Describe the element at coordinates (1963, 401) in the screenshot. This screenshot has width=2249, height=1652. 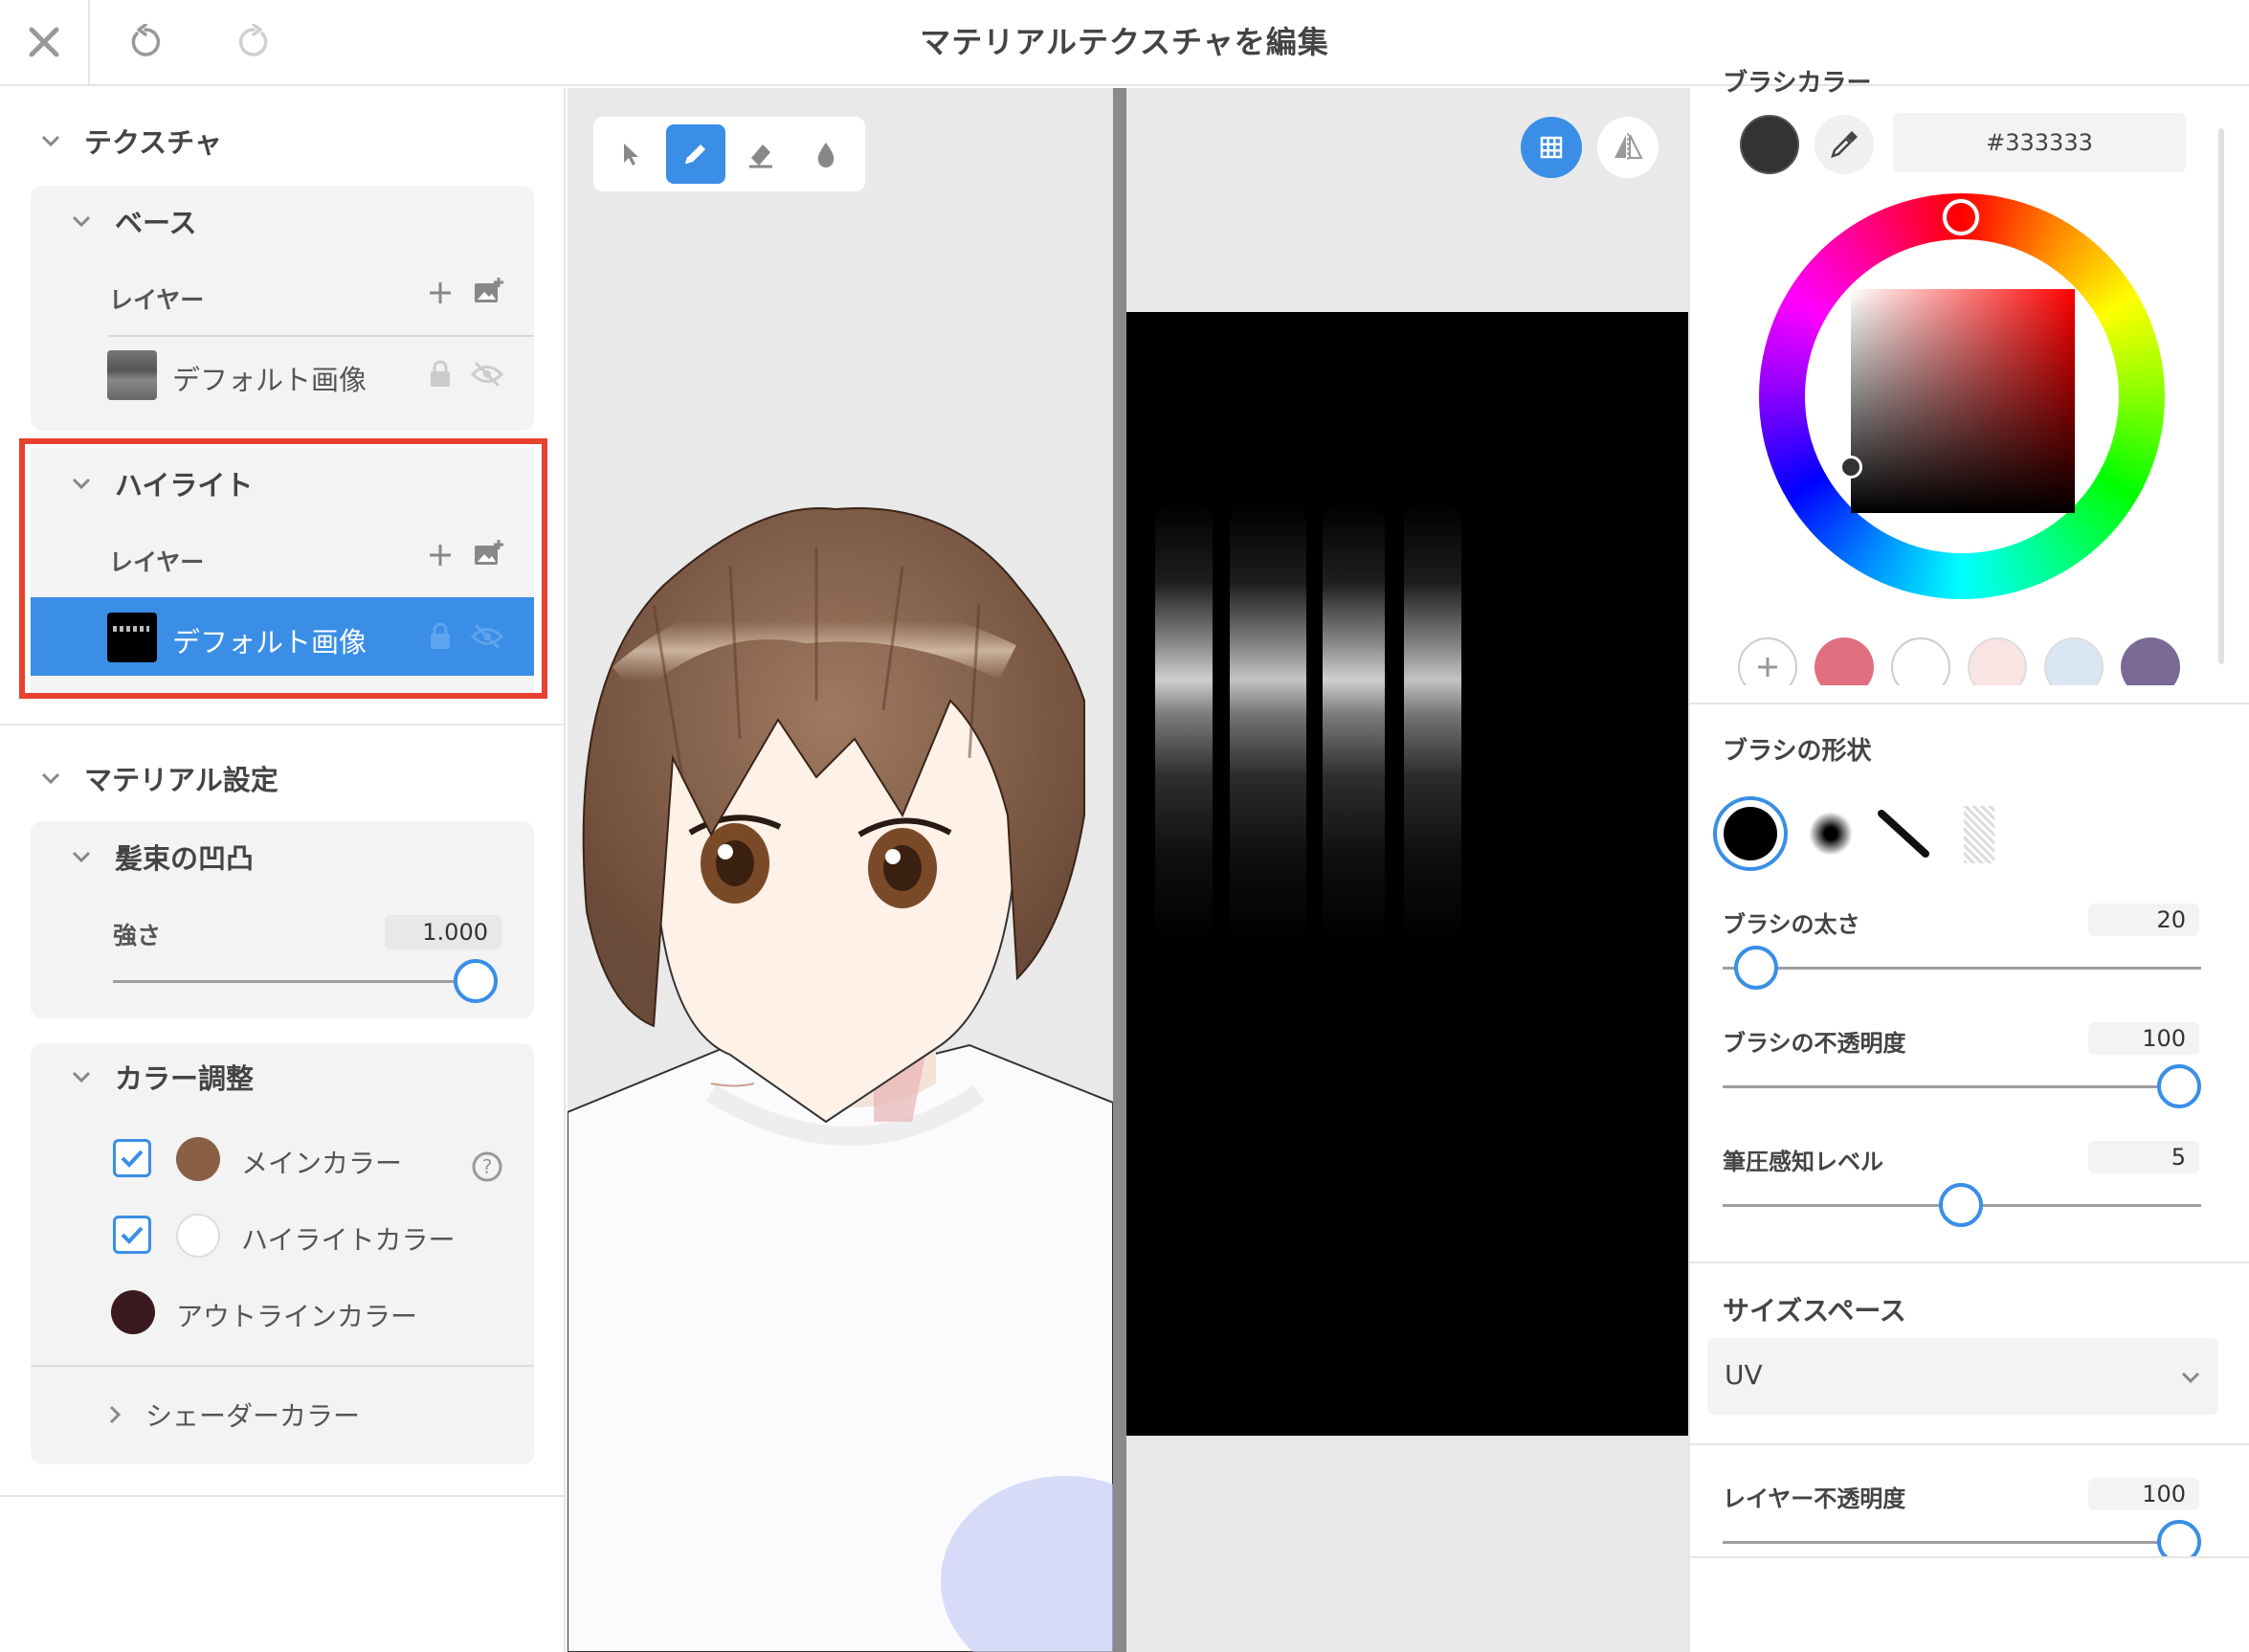
I see `saturation-value-square` at that location.